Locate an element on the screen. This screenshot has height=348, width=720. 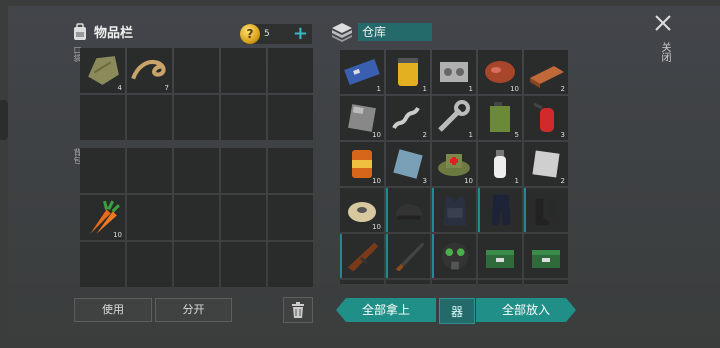
backpack-icon is located at coordinates (80, 31).